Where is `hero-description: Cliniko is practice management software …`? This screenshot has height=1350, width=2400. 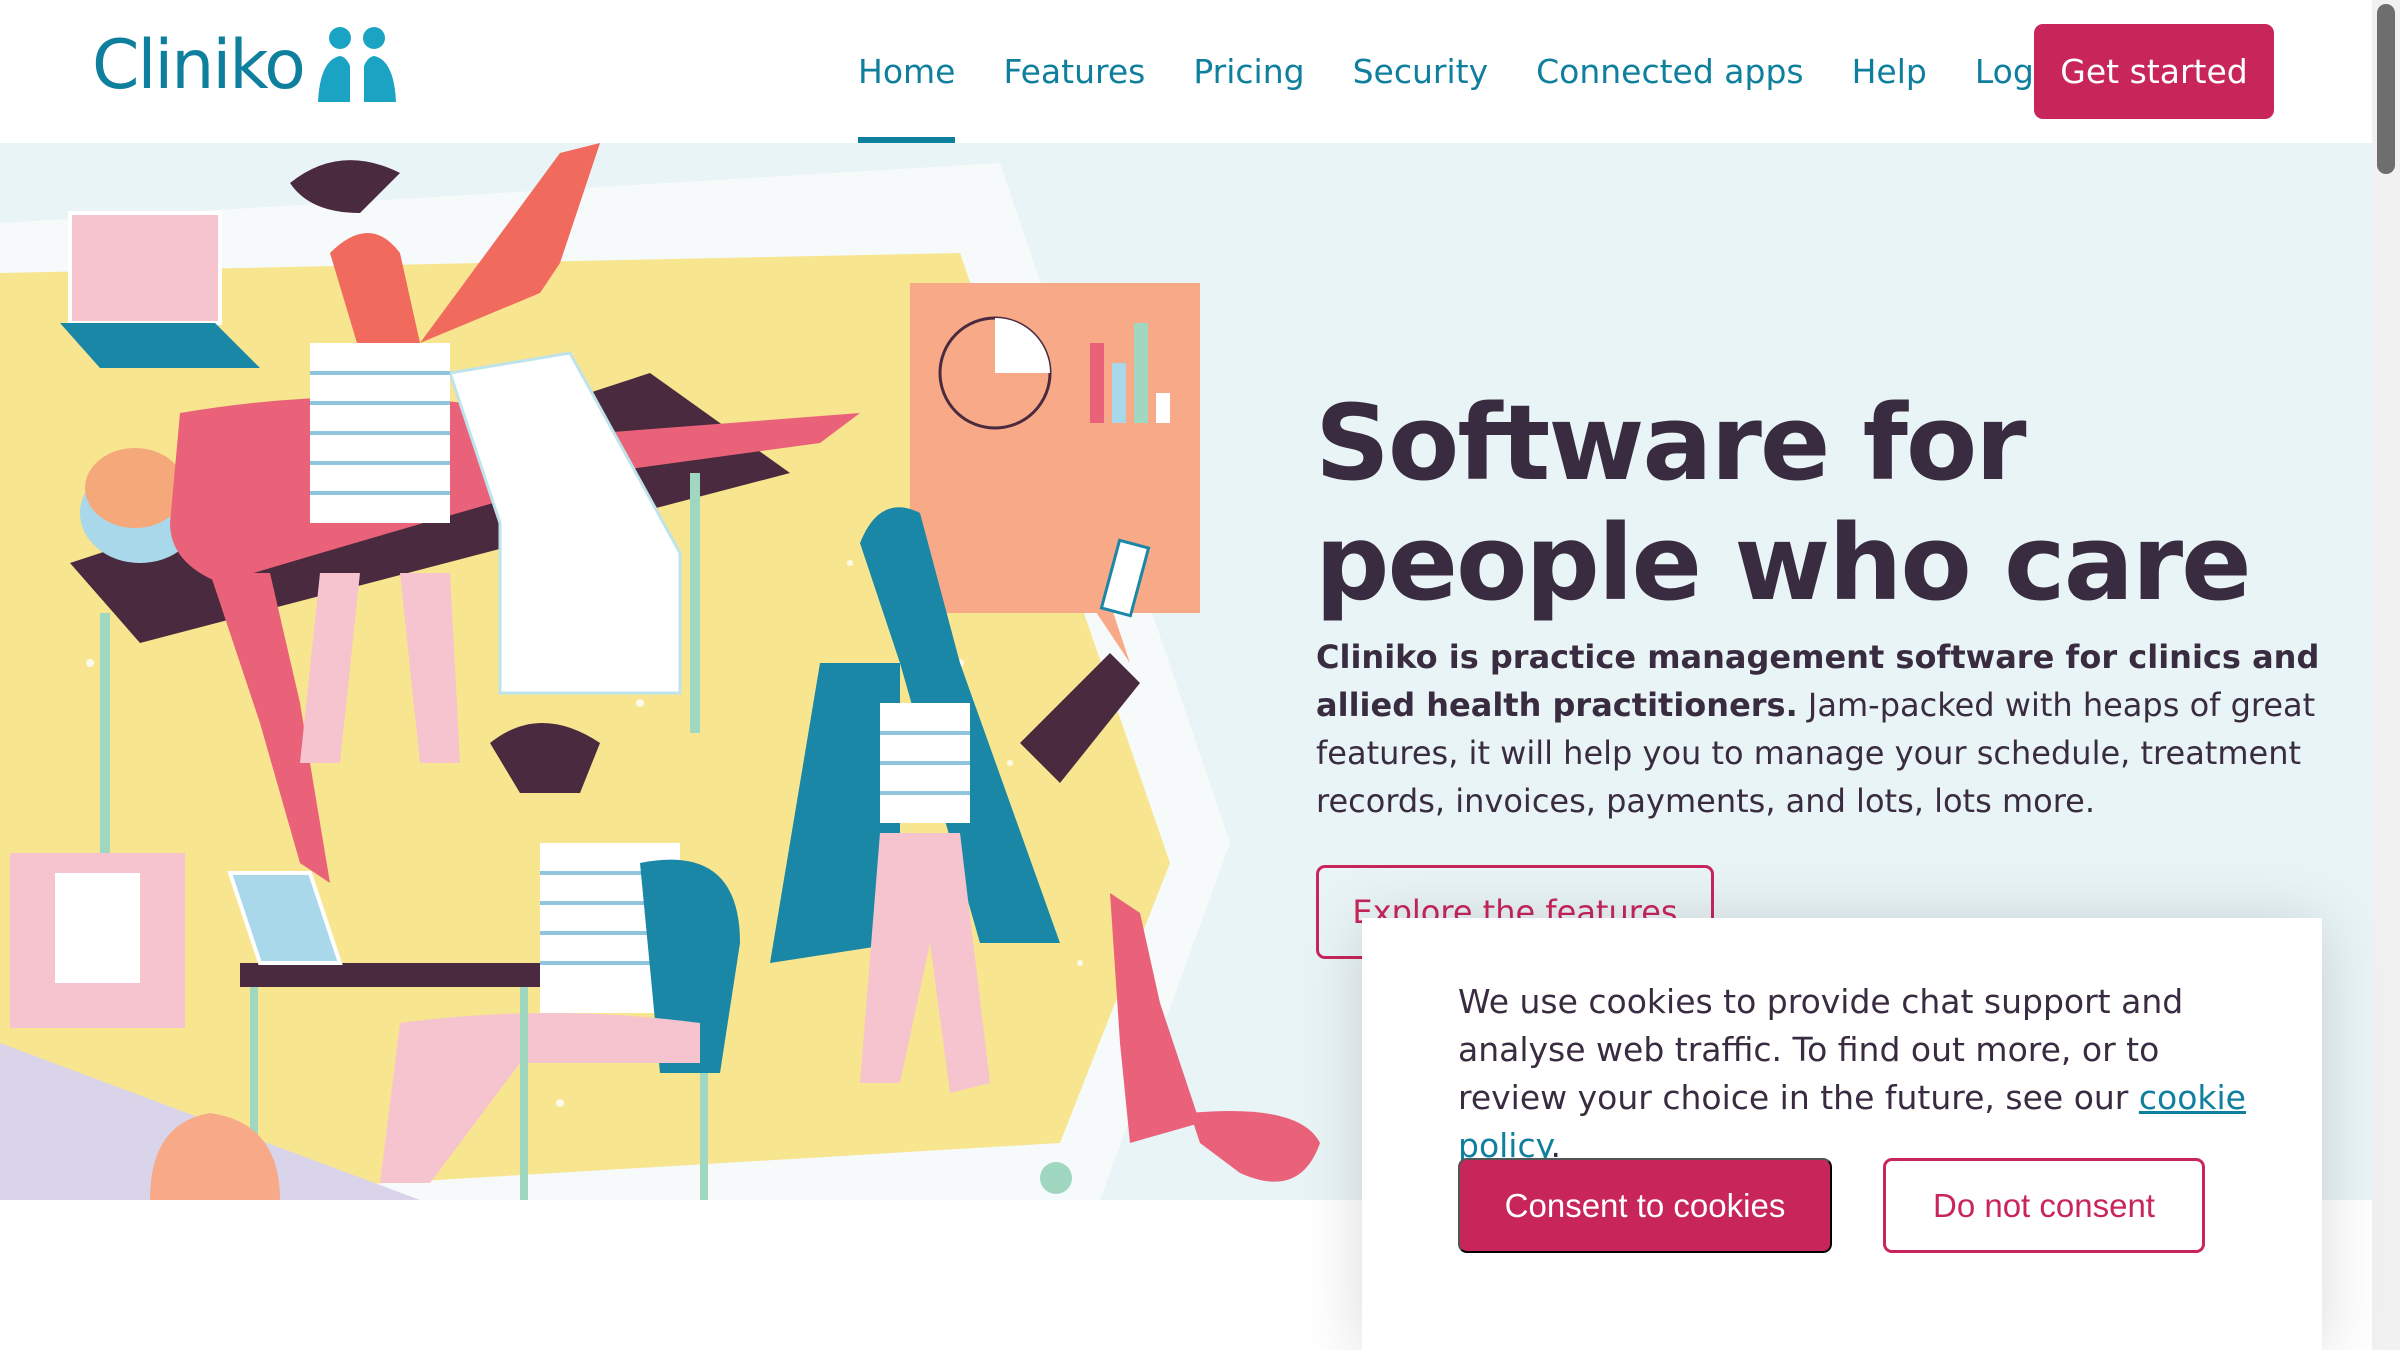
hero-description: Cliniko is practice management software … is located at coordinates (1821, 729).